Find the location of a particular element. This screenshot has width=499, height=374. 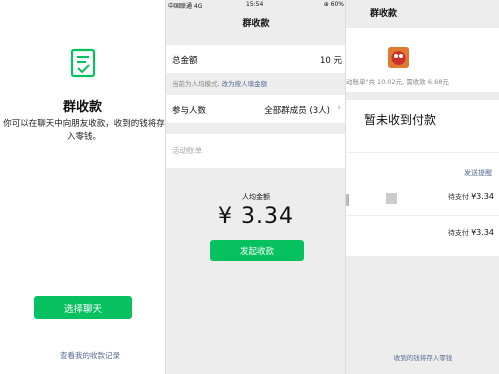

total-amount-value: 10 元 is located at coordinates (331, 60).